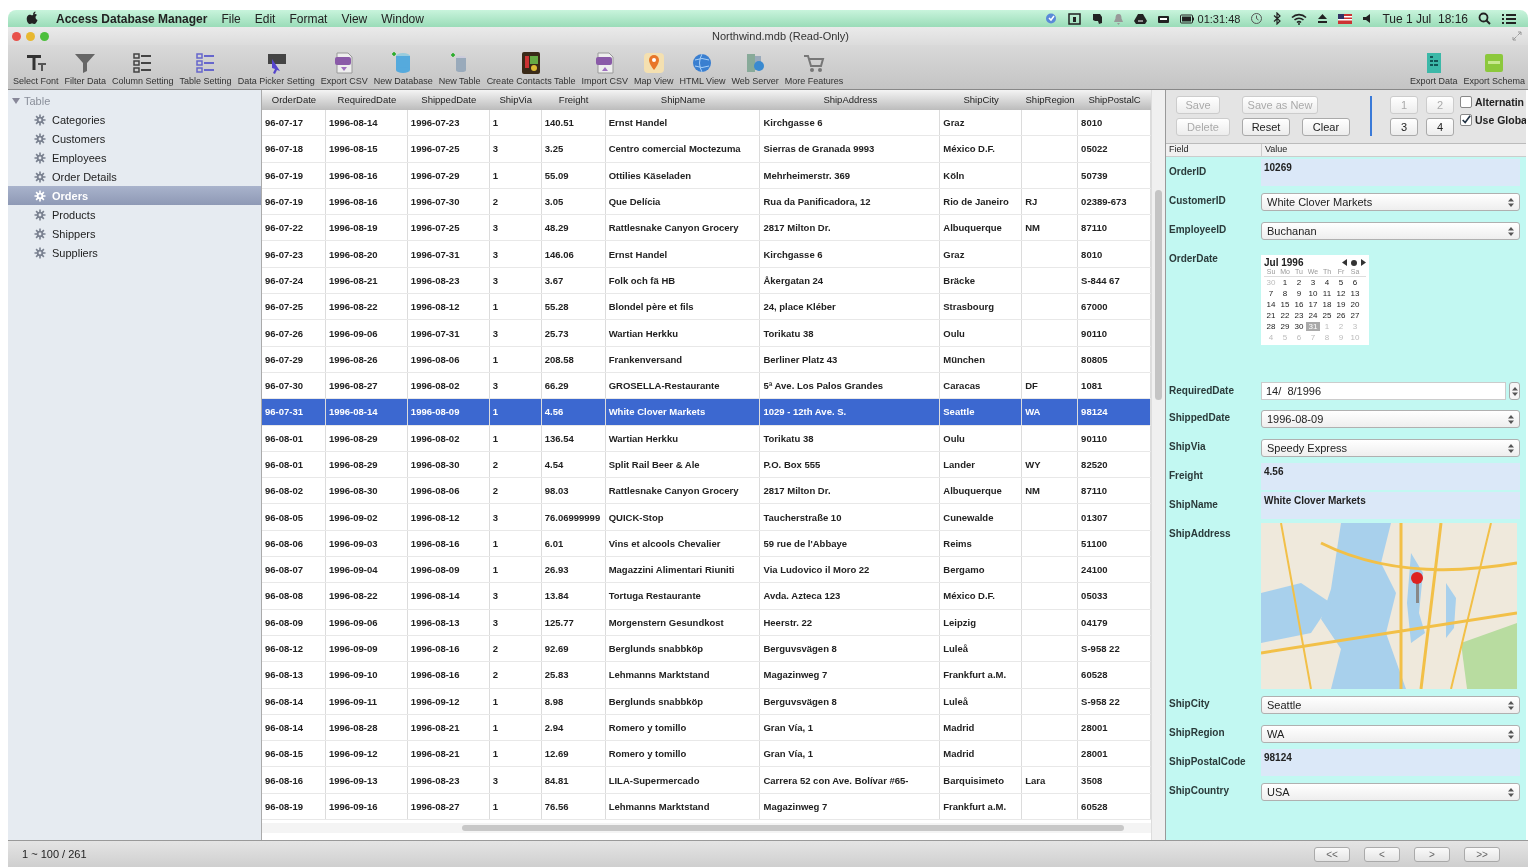 This screenshot has width=1536, height=867. What do you see at coordinates (16, 101) in the screenshot?
I see `disclosure-triangle-icon` at bounding box center [16, 101].